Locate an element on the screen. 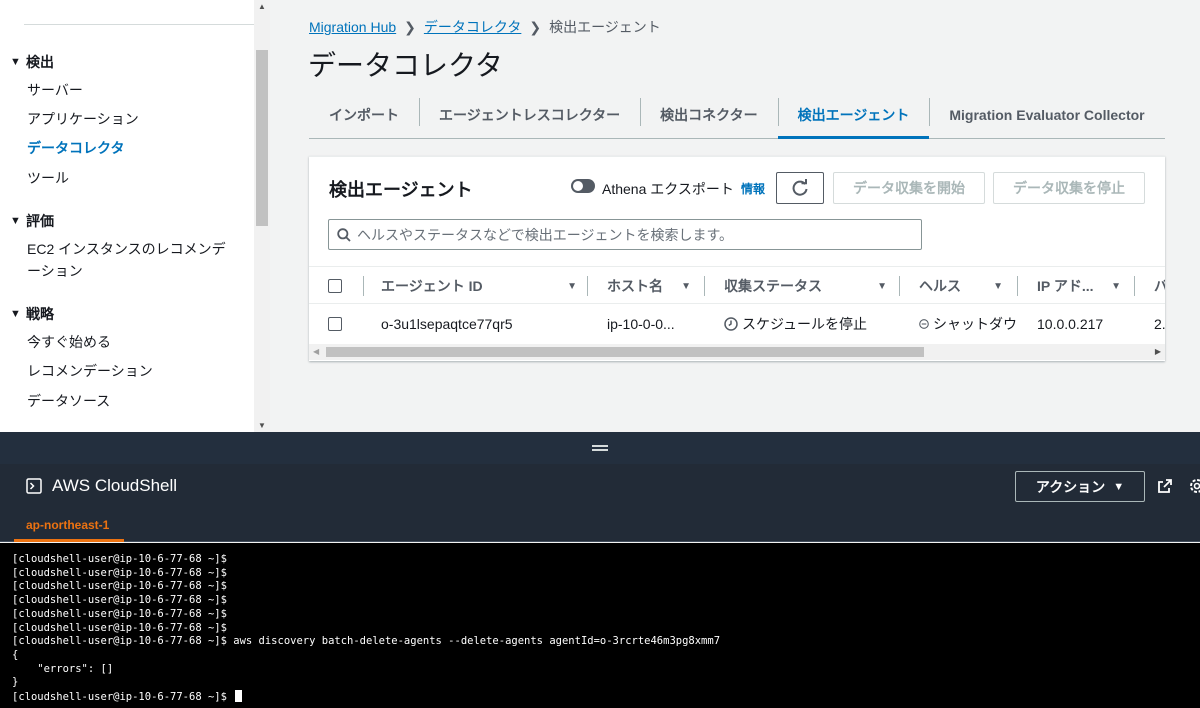 The height and width of the screenshot is (708, 1200). cell-agent-id: o-3u1lsepaqtce77qr5 is located at coordinates (447, 324).